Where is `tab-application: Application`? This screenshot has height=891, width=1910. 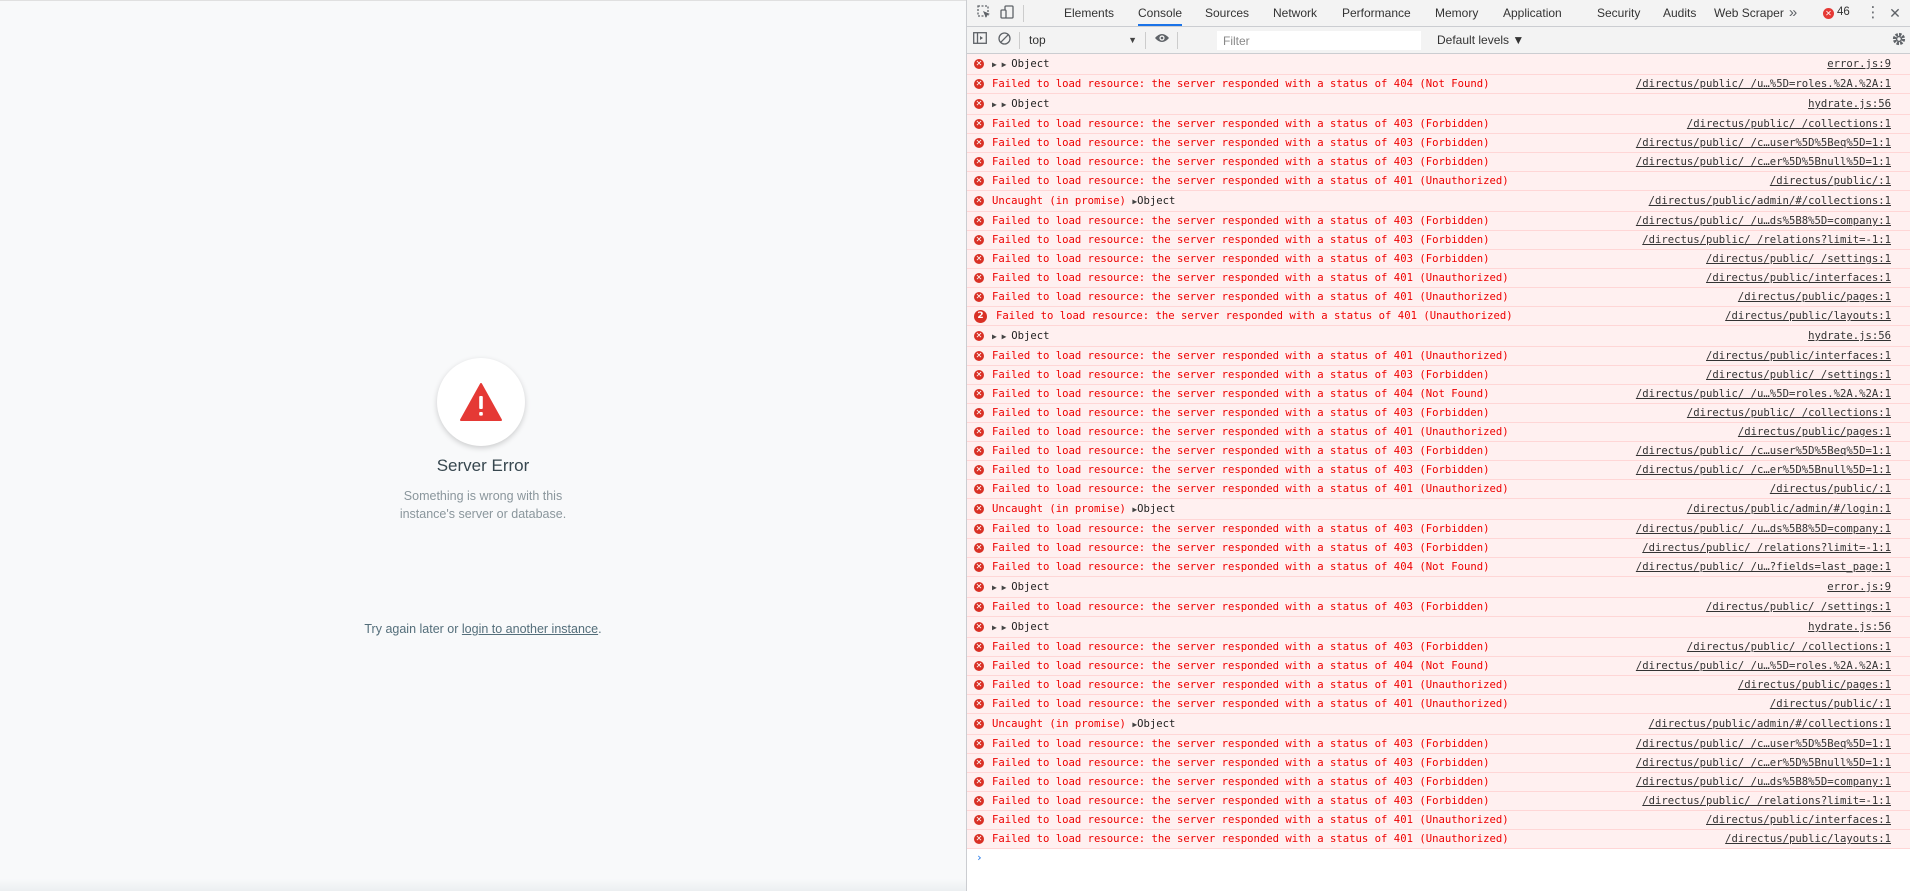
tab-application: Application is located at coordinates (1532, 13).